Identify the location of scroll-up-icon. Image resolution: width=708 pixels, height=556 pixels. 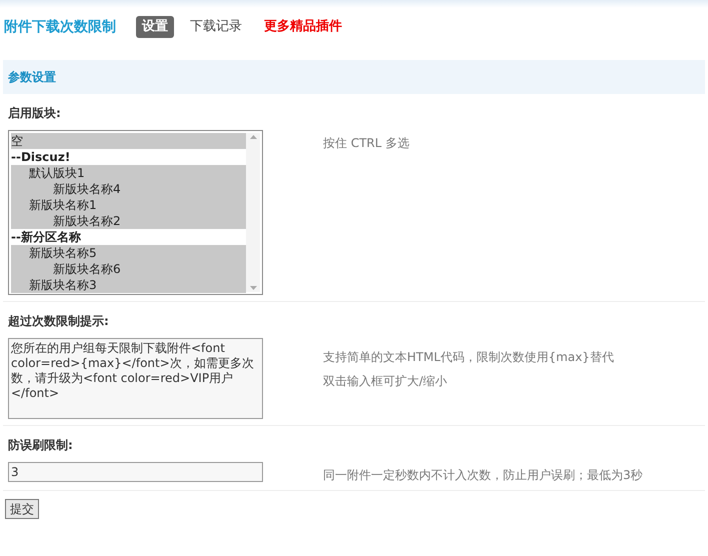
(253, 137).